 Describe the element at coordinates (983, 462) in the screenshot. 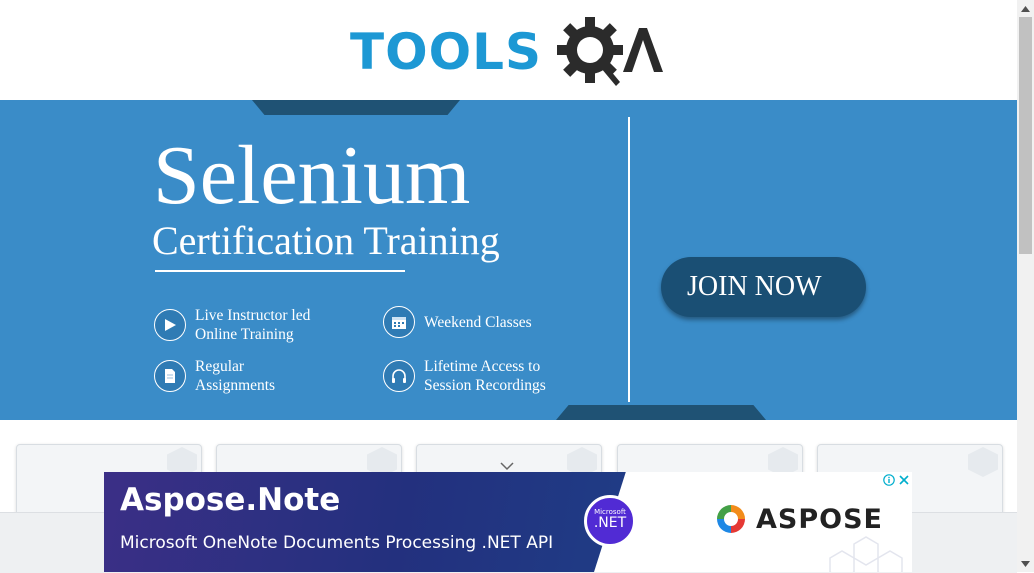

I see `hexagon-pattern-icon` at that location.